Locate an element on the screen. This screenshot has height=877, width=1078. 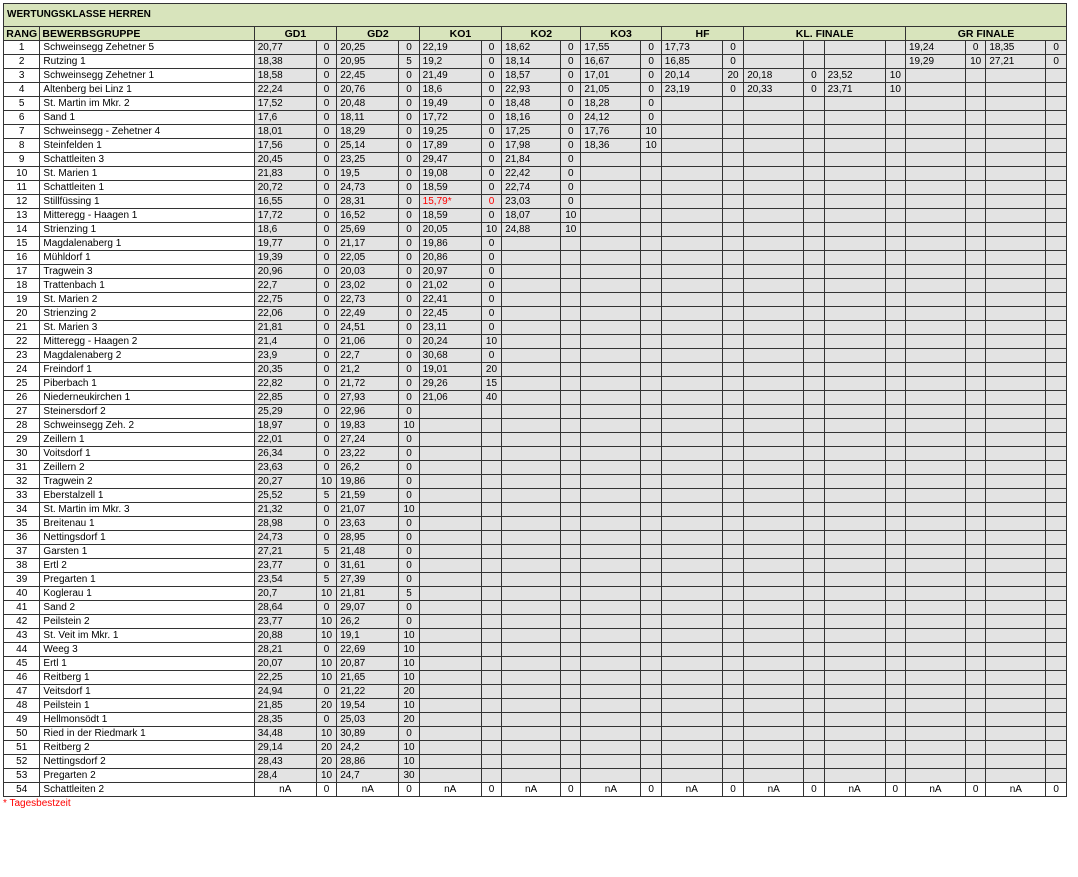
time-cell: 18,59 is located at coordinates (450, 187).